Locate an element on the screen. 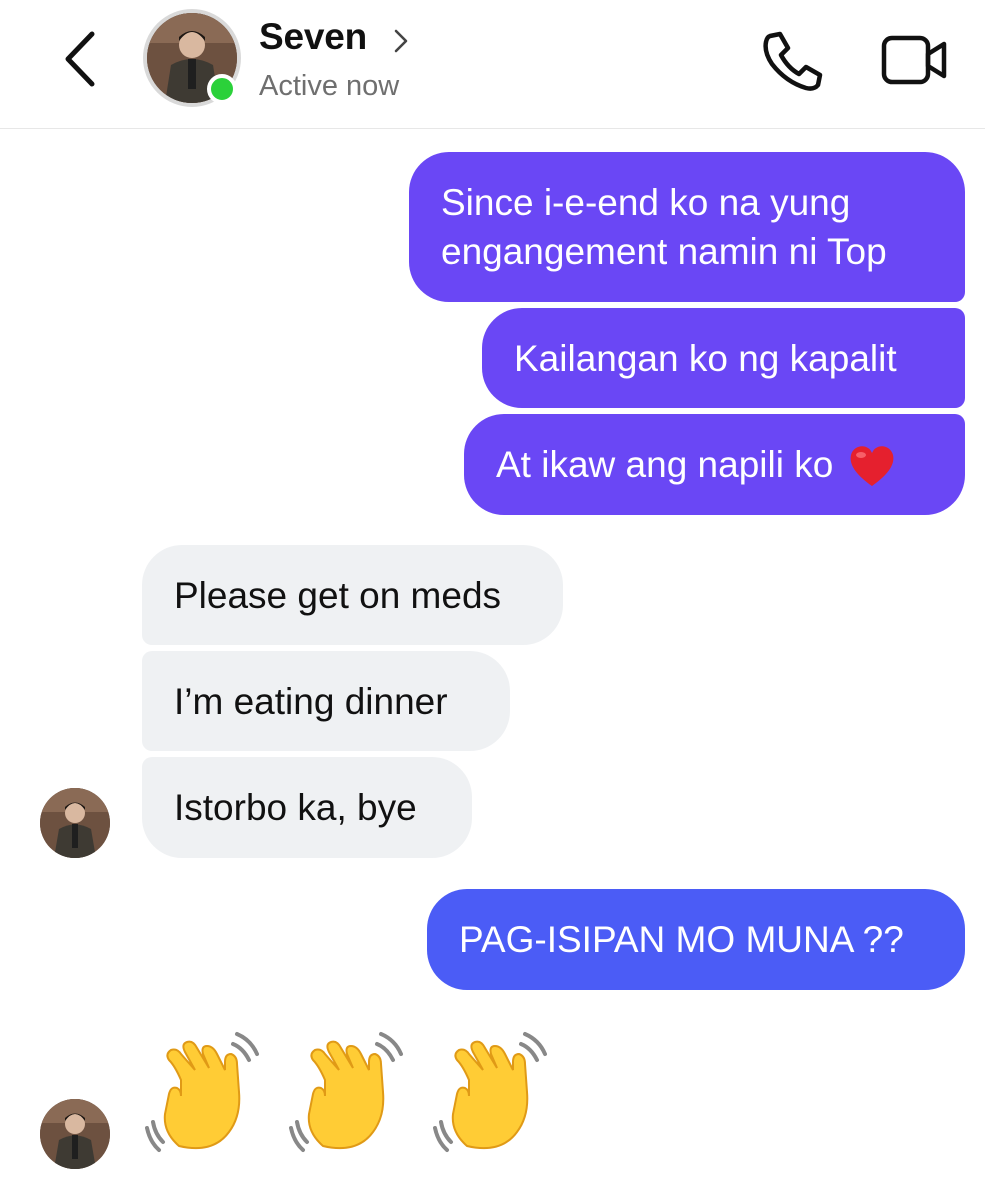 The width and height of the screenshot is (985, 1200). message-text: Please get on meds is located at coordinates (338, 595).